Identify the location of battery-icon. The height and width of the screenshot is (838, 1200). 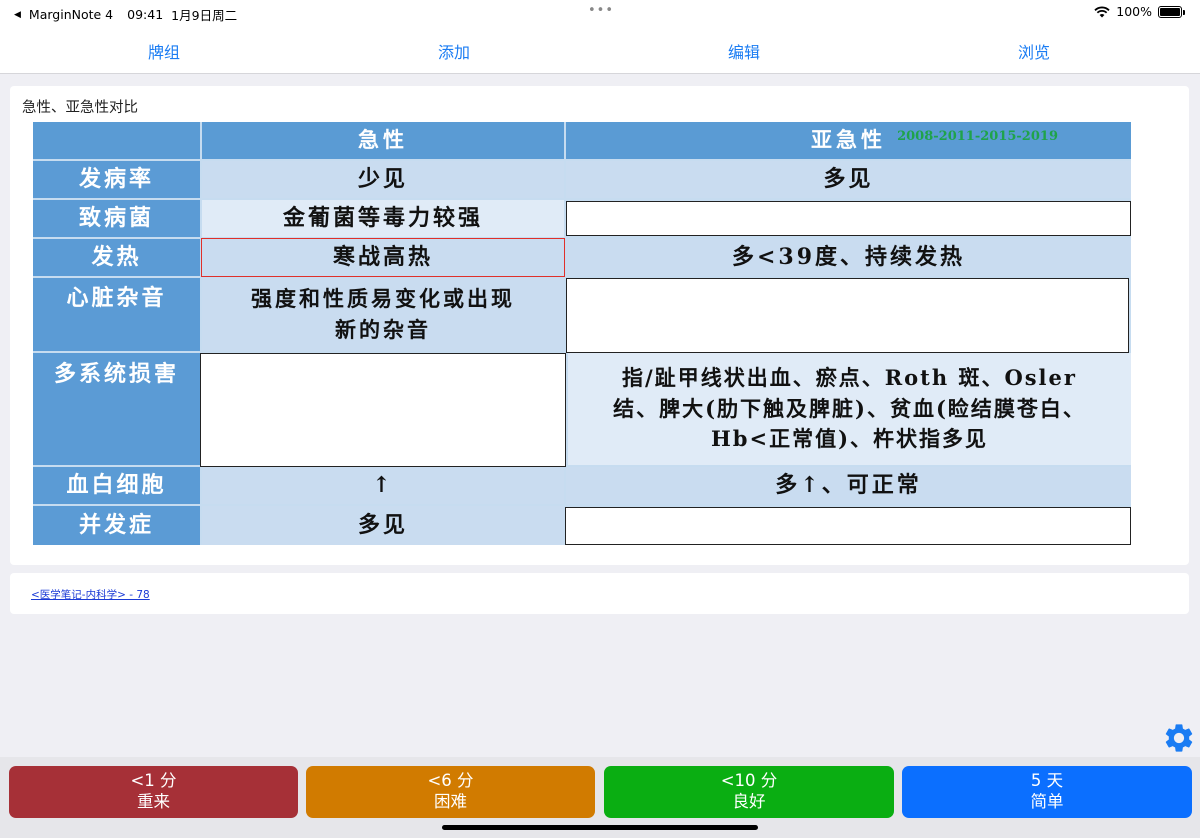
(1171, 11).